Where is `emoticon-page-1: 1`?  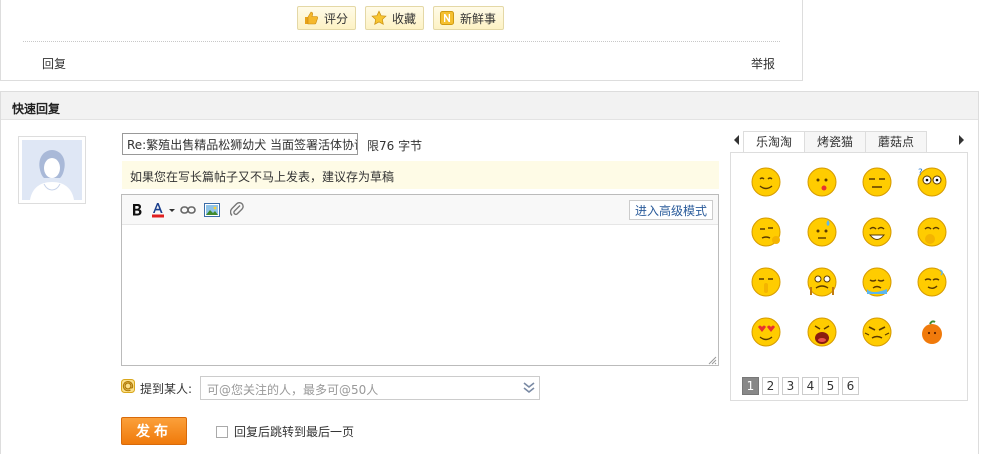
emoticon-page-1: 1 is located at coordinates (750, 386).